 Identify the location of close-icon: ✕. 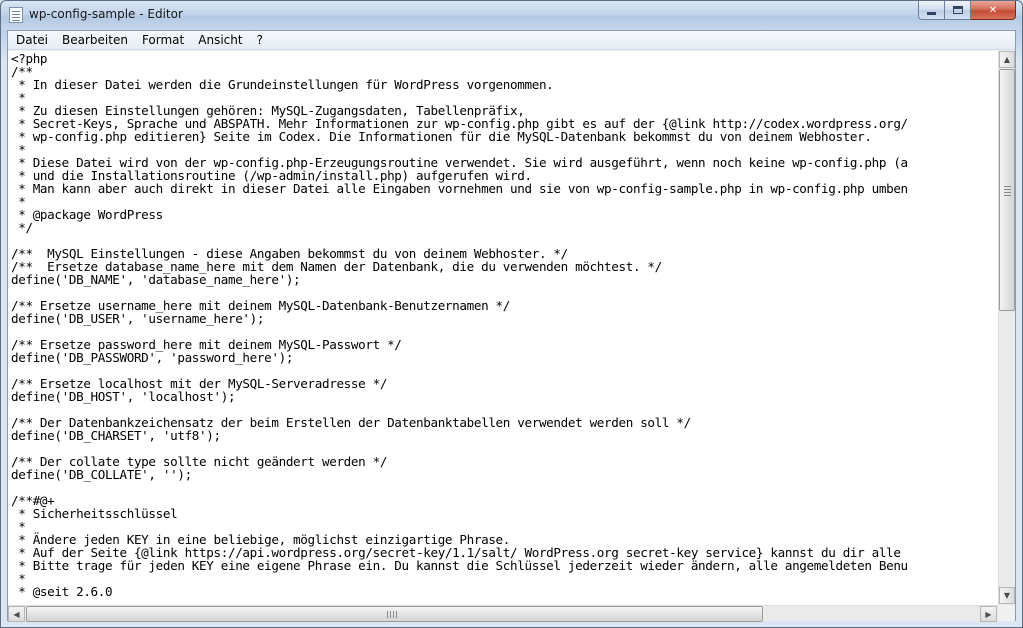
(993, 10).